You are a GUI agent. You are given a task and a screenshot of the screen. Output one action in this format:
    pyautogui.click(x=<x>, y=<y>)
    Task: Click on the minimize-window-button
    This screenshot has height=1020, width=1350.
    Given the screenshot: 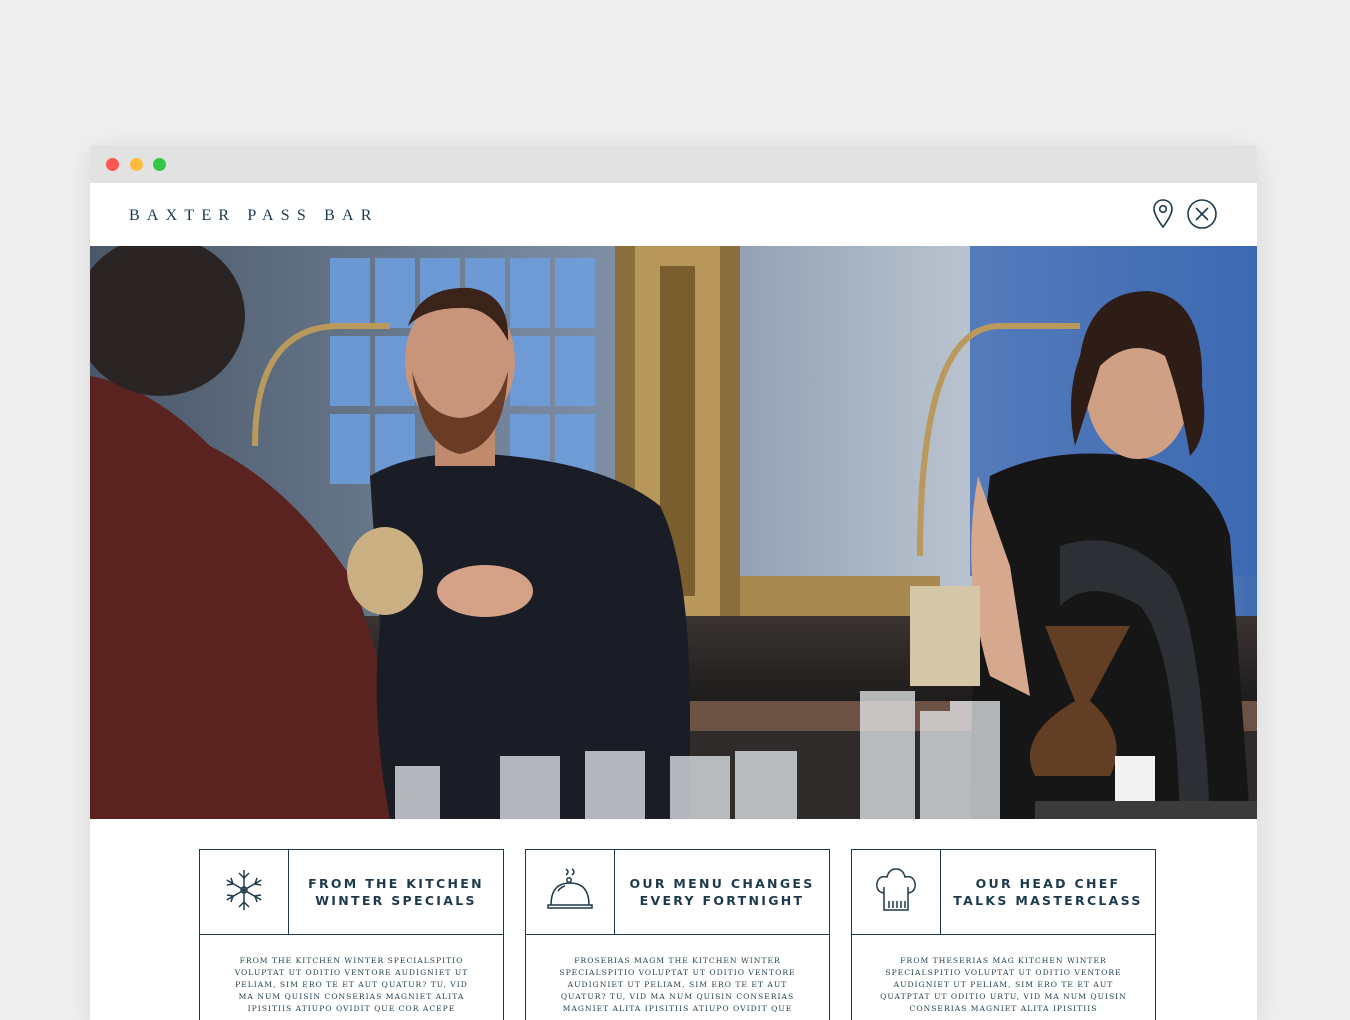 What is the action you would take?
    pyautogui.click(x=136, y=164)
    